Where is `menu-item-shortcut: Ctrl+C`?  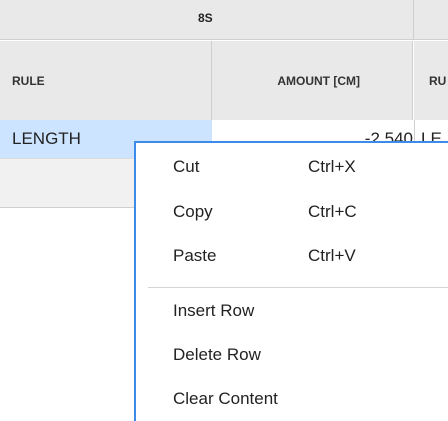 menu-item-shortcut: Ctrl+C is located at coordinates (332, 211).